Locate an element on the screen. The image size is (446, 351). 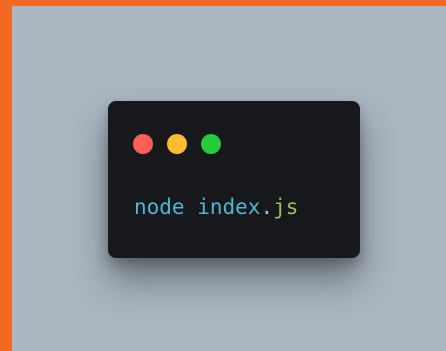
terminal-command: node index.js is located at coordinates (216, 207).